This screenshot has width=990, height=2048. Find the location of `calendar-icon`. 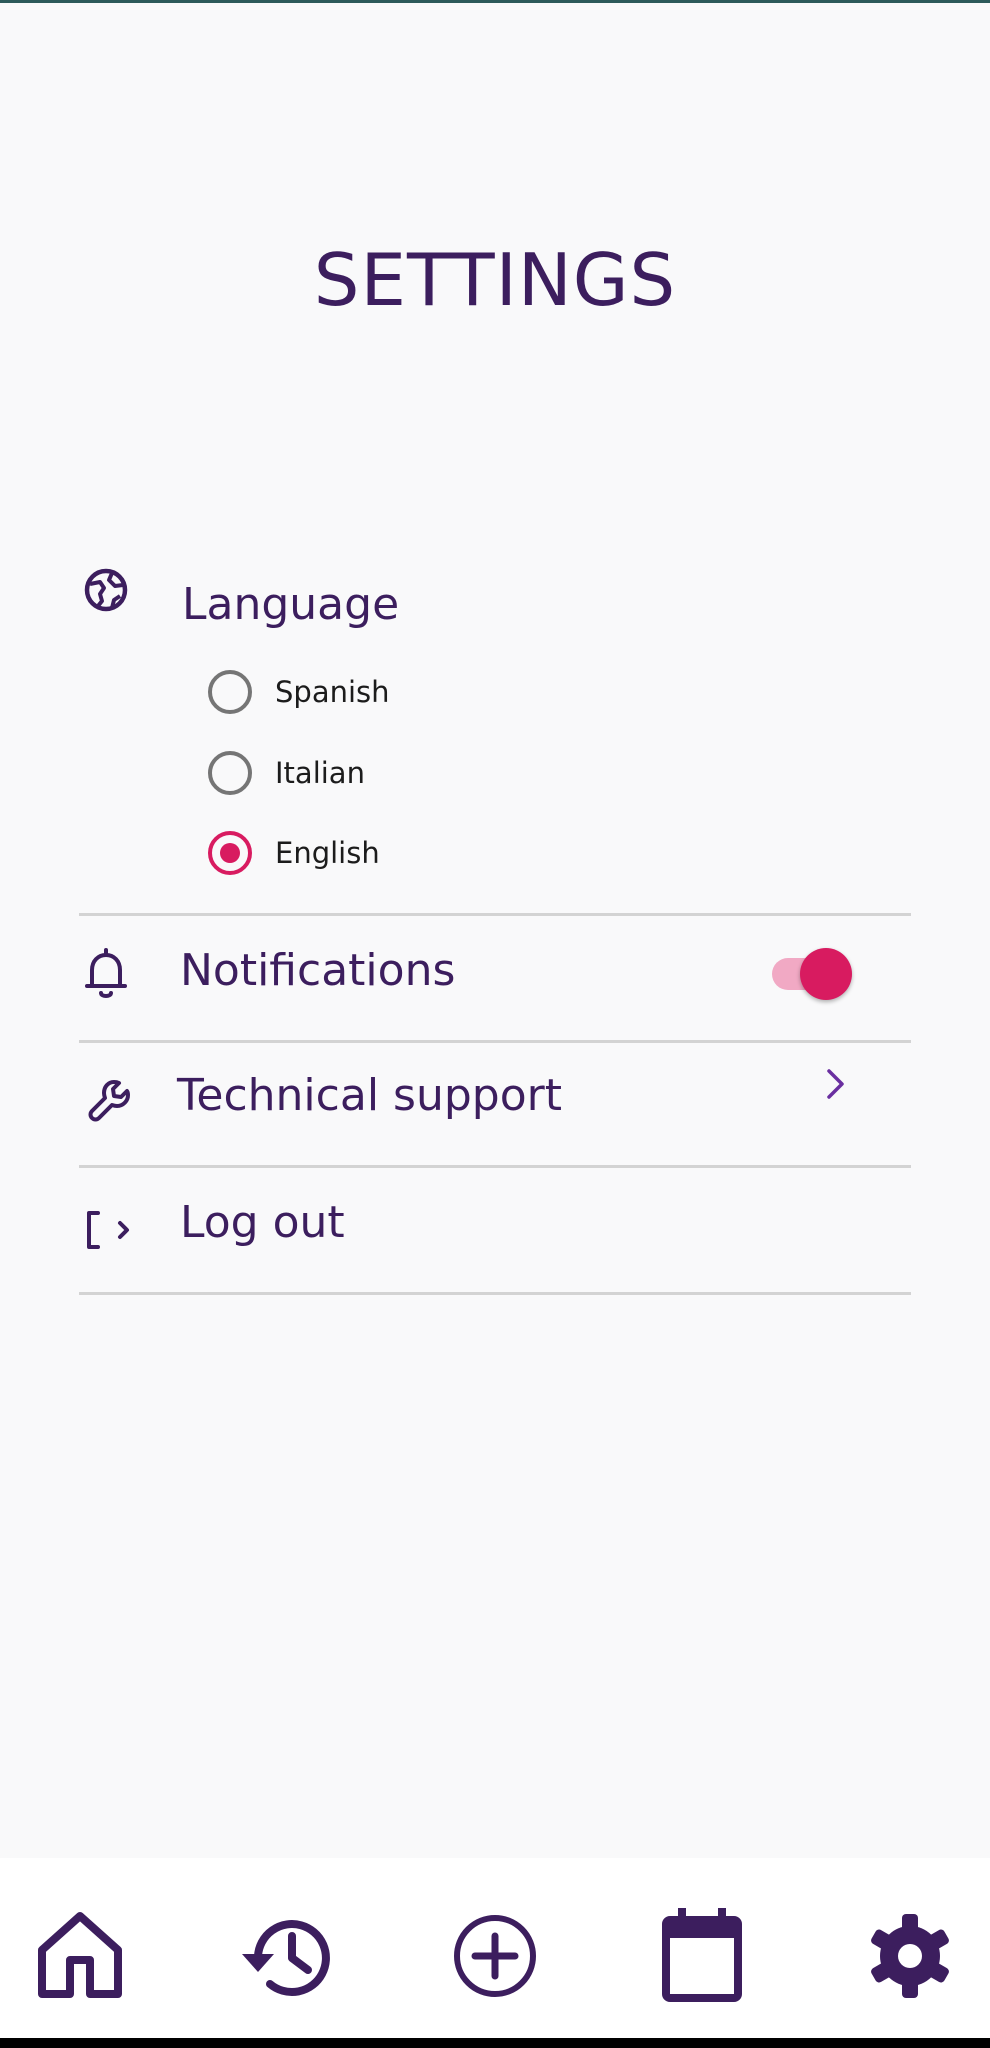

calendar-icon is located at coordinates (702, 1956).